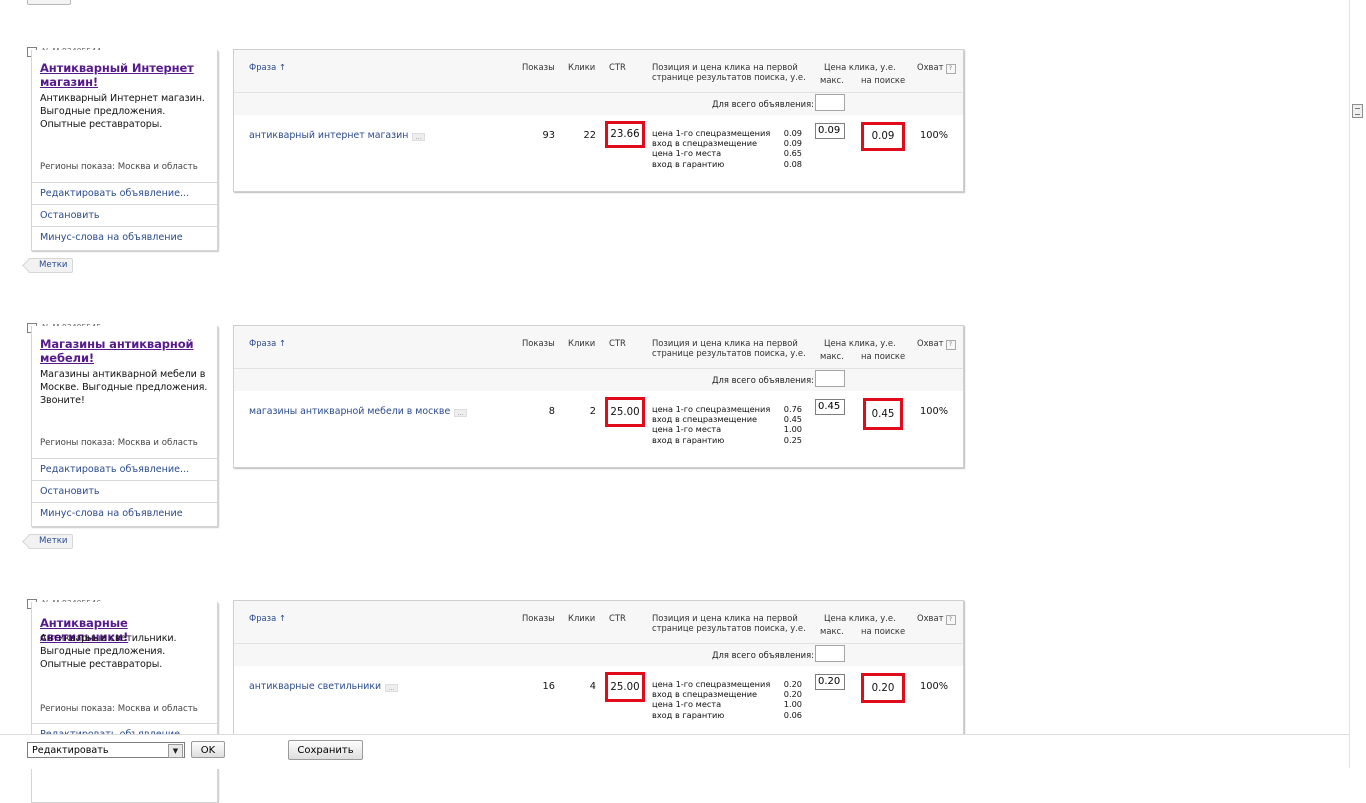  What do you see at coordinates (727, 153) in the screenshot?
I see `position-line: цена 1-го места 0.65` at bounding box center [727, 153].